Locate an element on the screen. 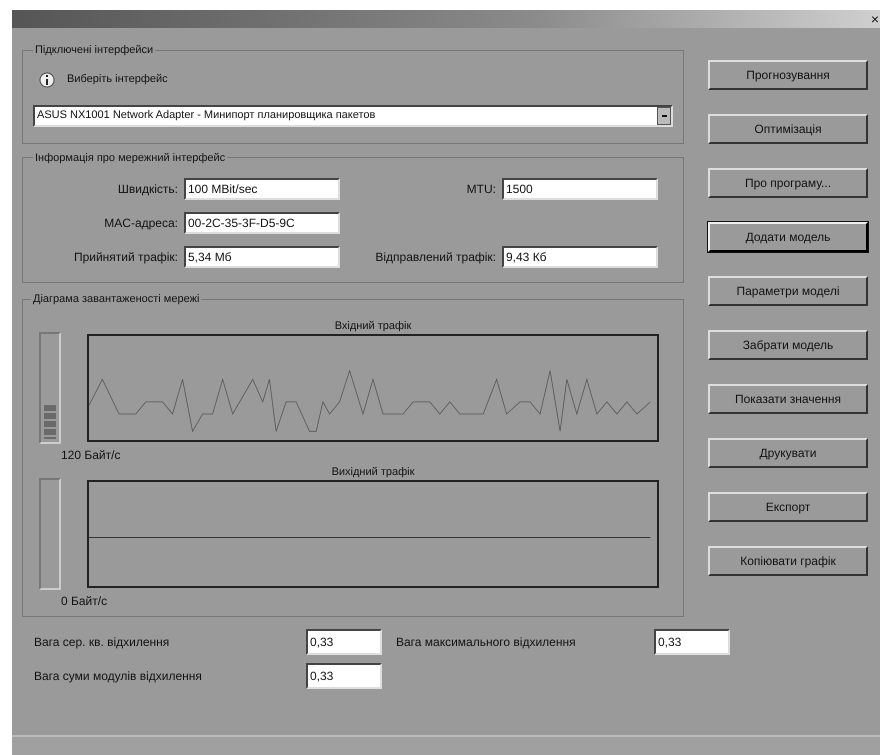 The height and width of the screenshot is (755, 880). weight-label: Вага максимального відхилення is located at coordinates (486, 642).